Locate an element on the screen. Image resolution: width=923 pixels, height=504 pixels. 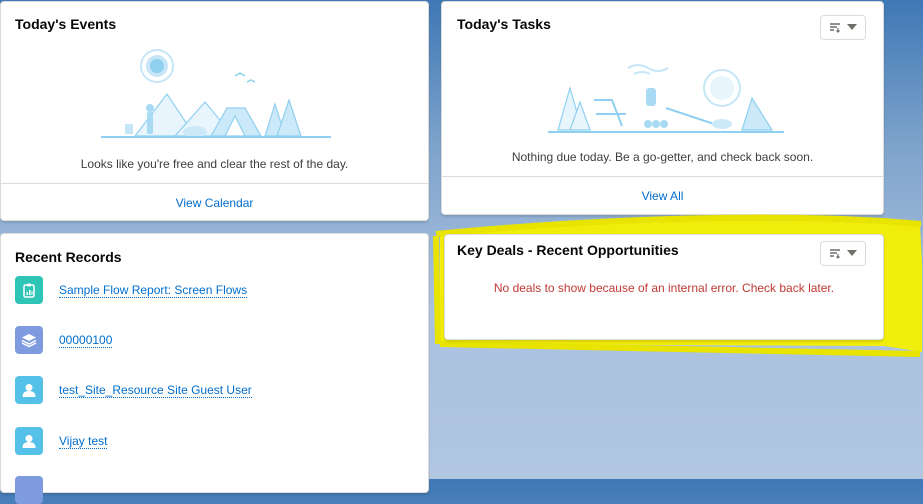
recent-record-row: 00000100 is located at coordinates (64, 340).